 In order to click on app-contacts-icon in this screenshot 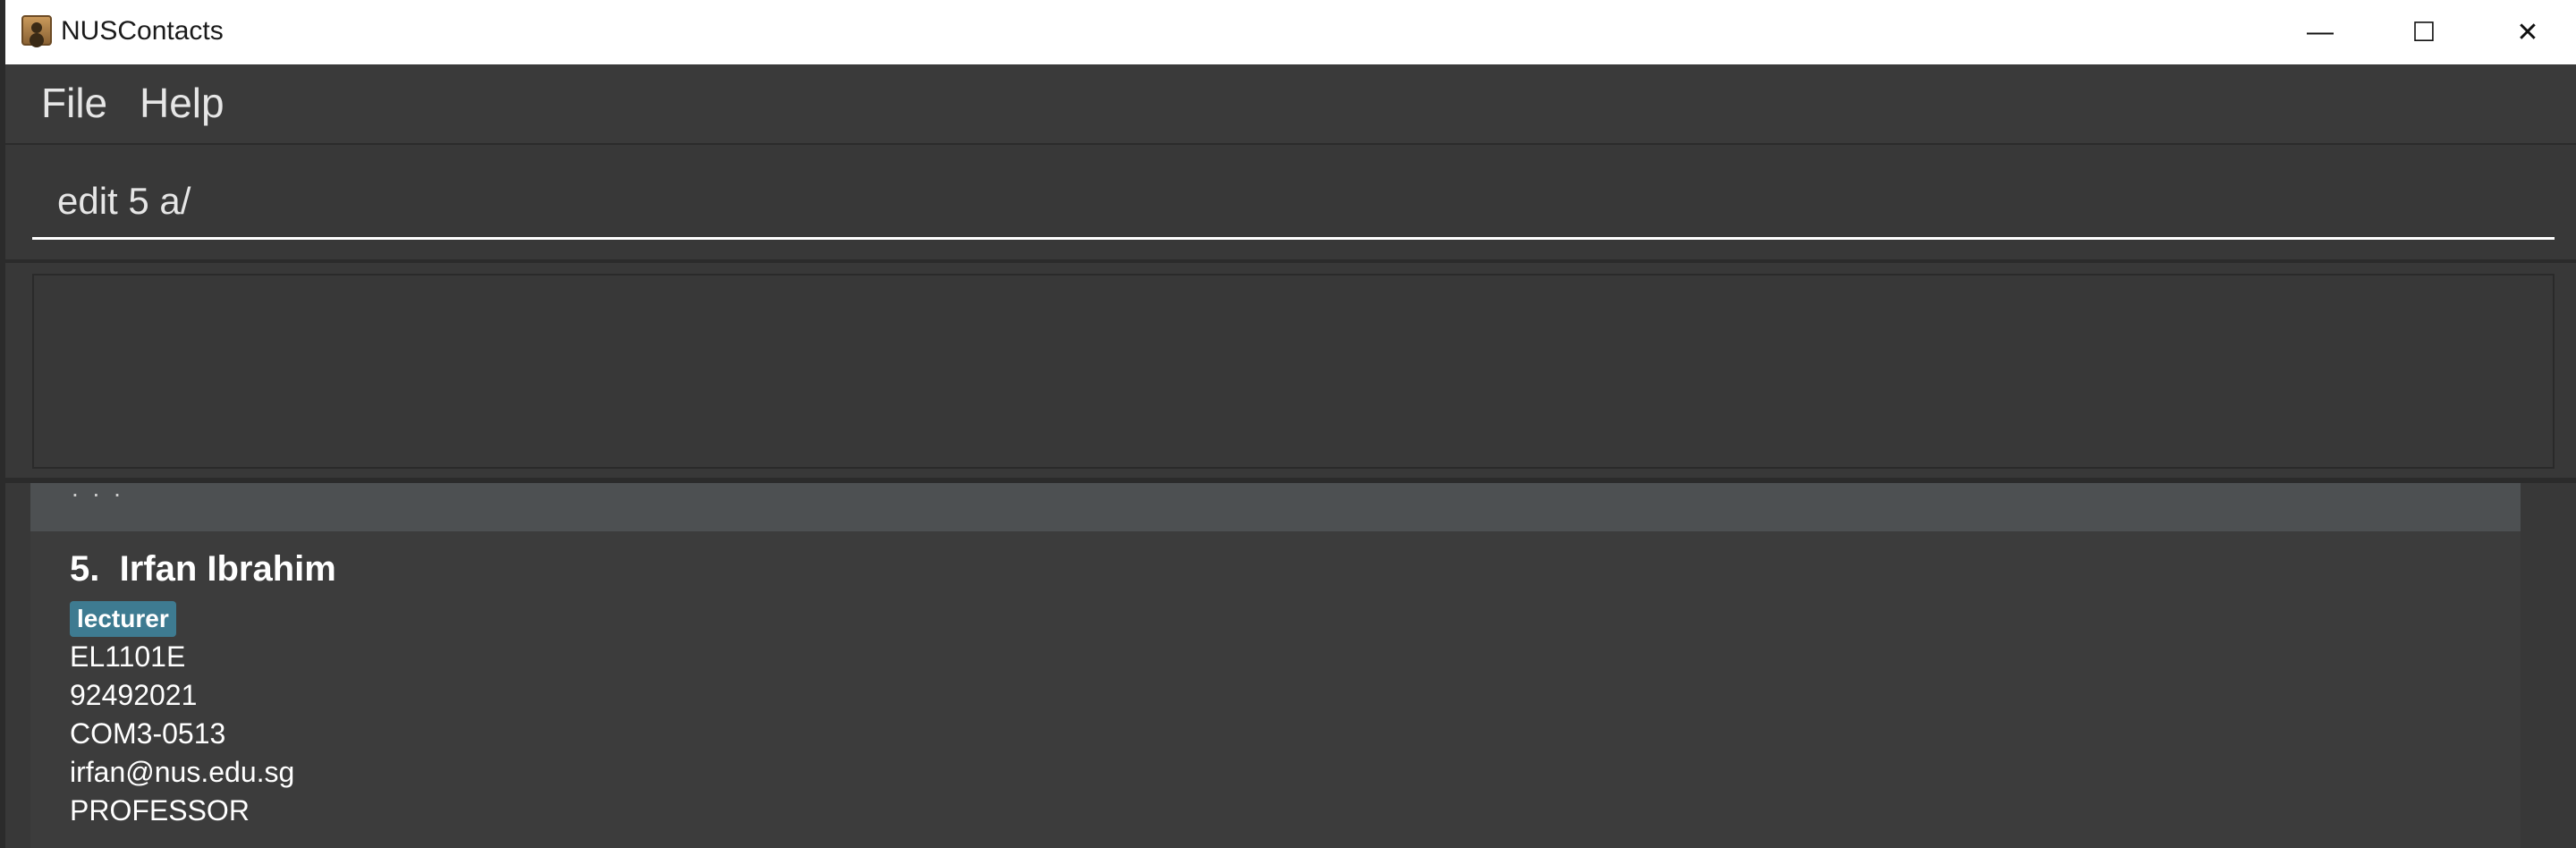, I will do `click(36, 30)`.